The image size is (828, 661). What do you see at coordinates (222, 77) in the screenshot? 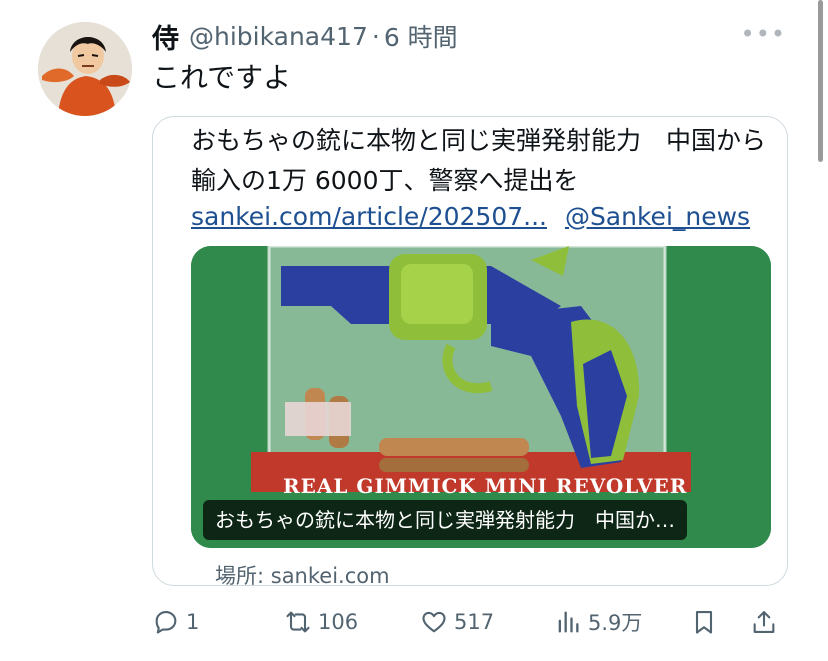
I see `post-text: これですよ` at bounding box center [222, 77].